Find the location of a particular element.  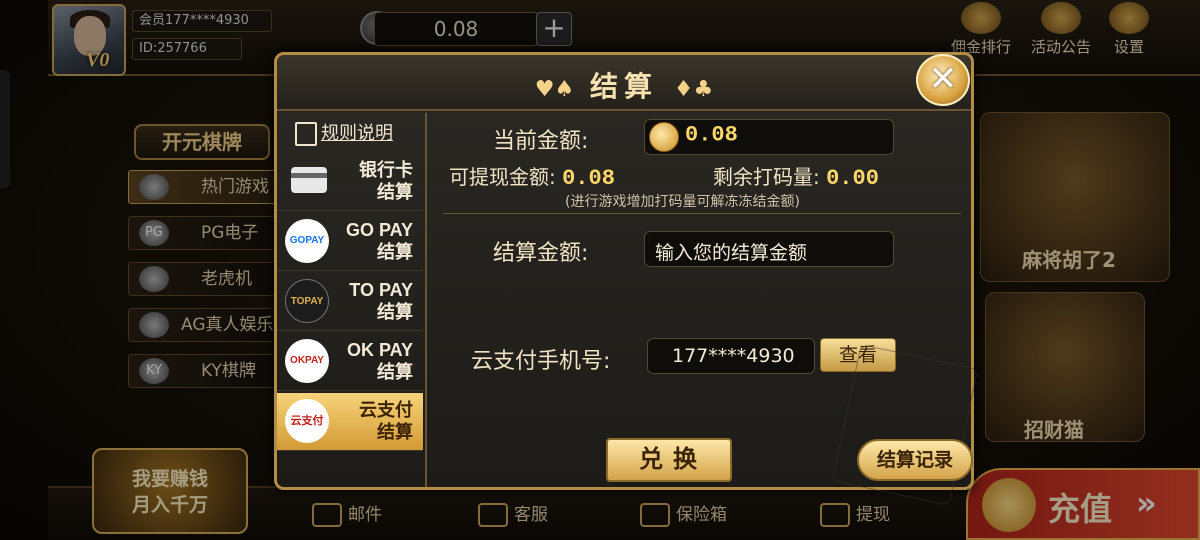

method-label: TO PAY 结算 is located at coordinates (381, 301).